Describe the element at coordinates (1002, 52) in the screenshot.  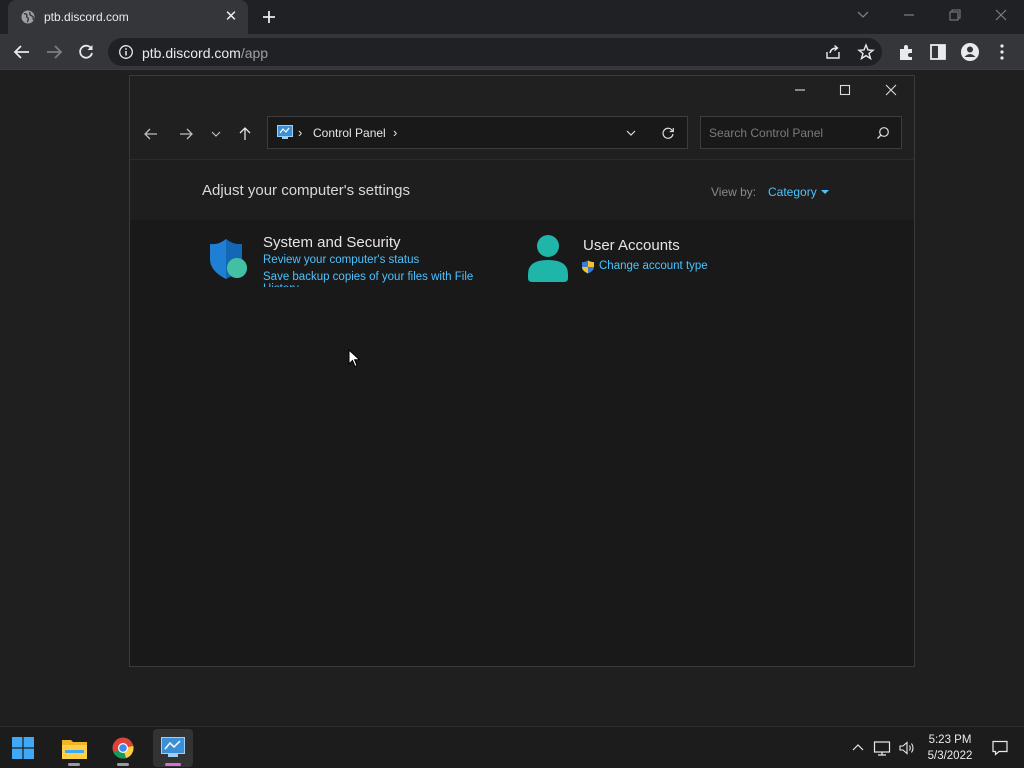
I see `menu-kebab-icon` at that location.